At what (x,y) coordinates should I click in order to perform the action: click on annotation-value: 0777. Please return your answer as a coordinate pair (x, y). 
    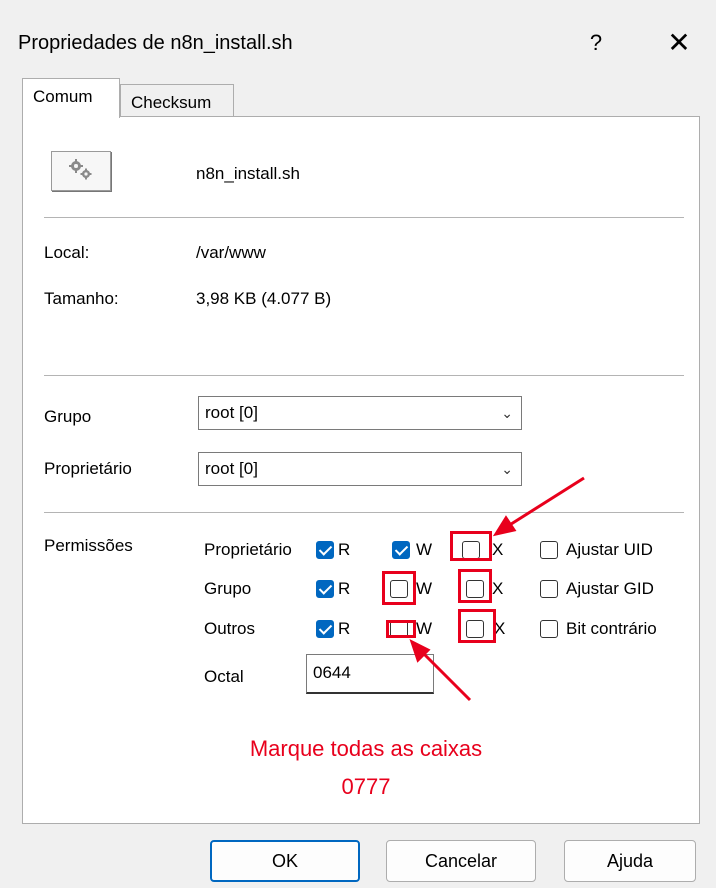
    Looking at the image, I should click on (366, 786).